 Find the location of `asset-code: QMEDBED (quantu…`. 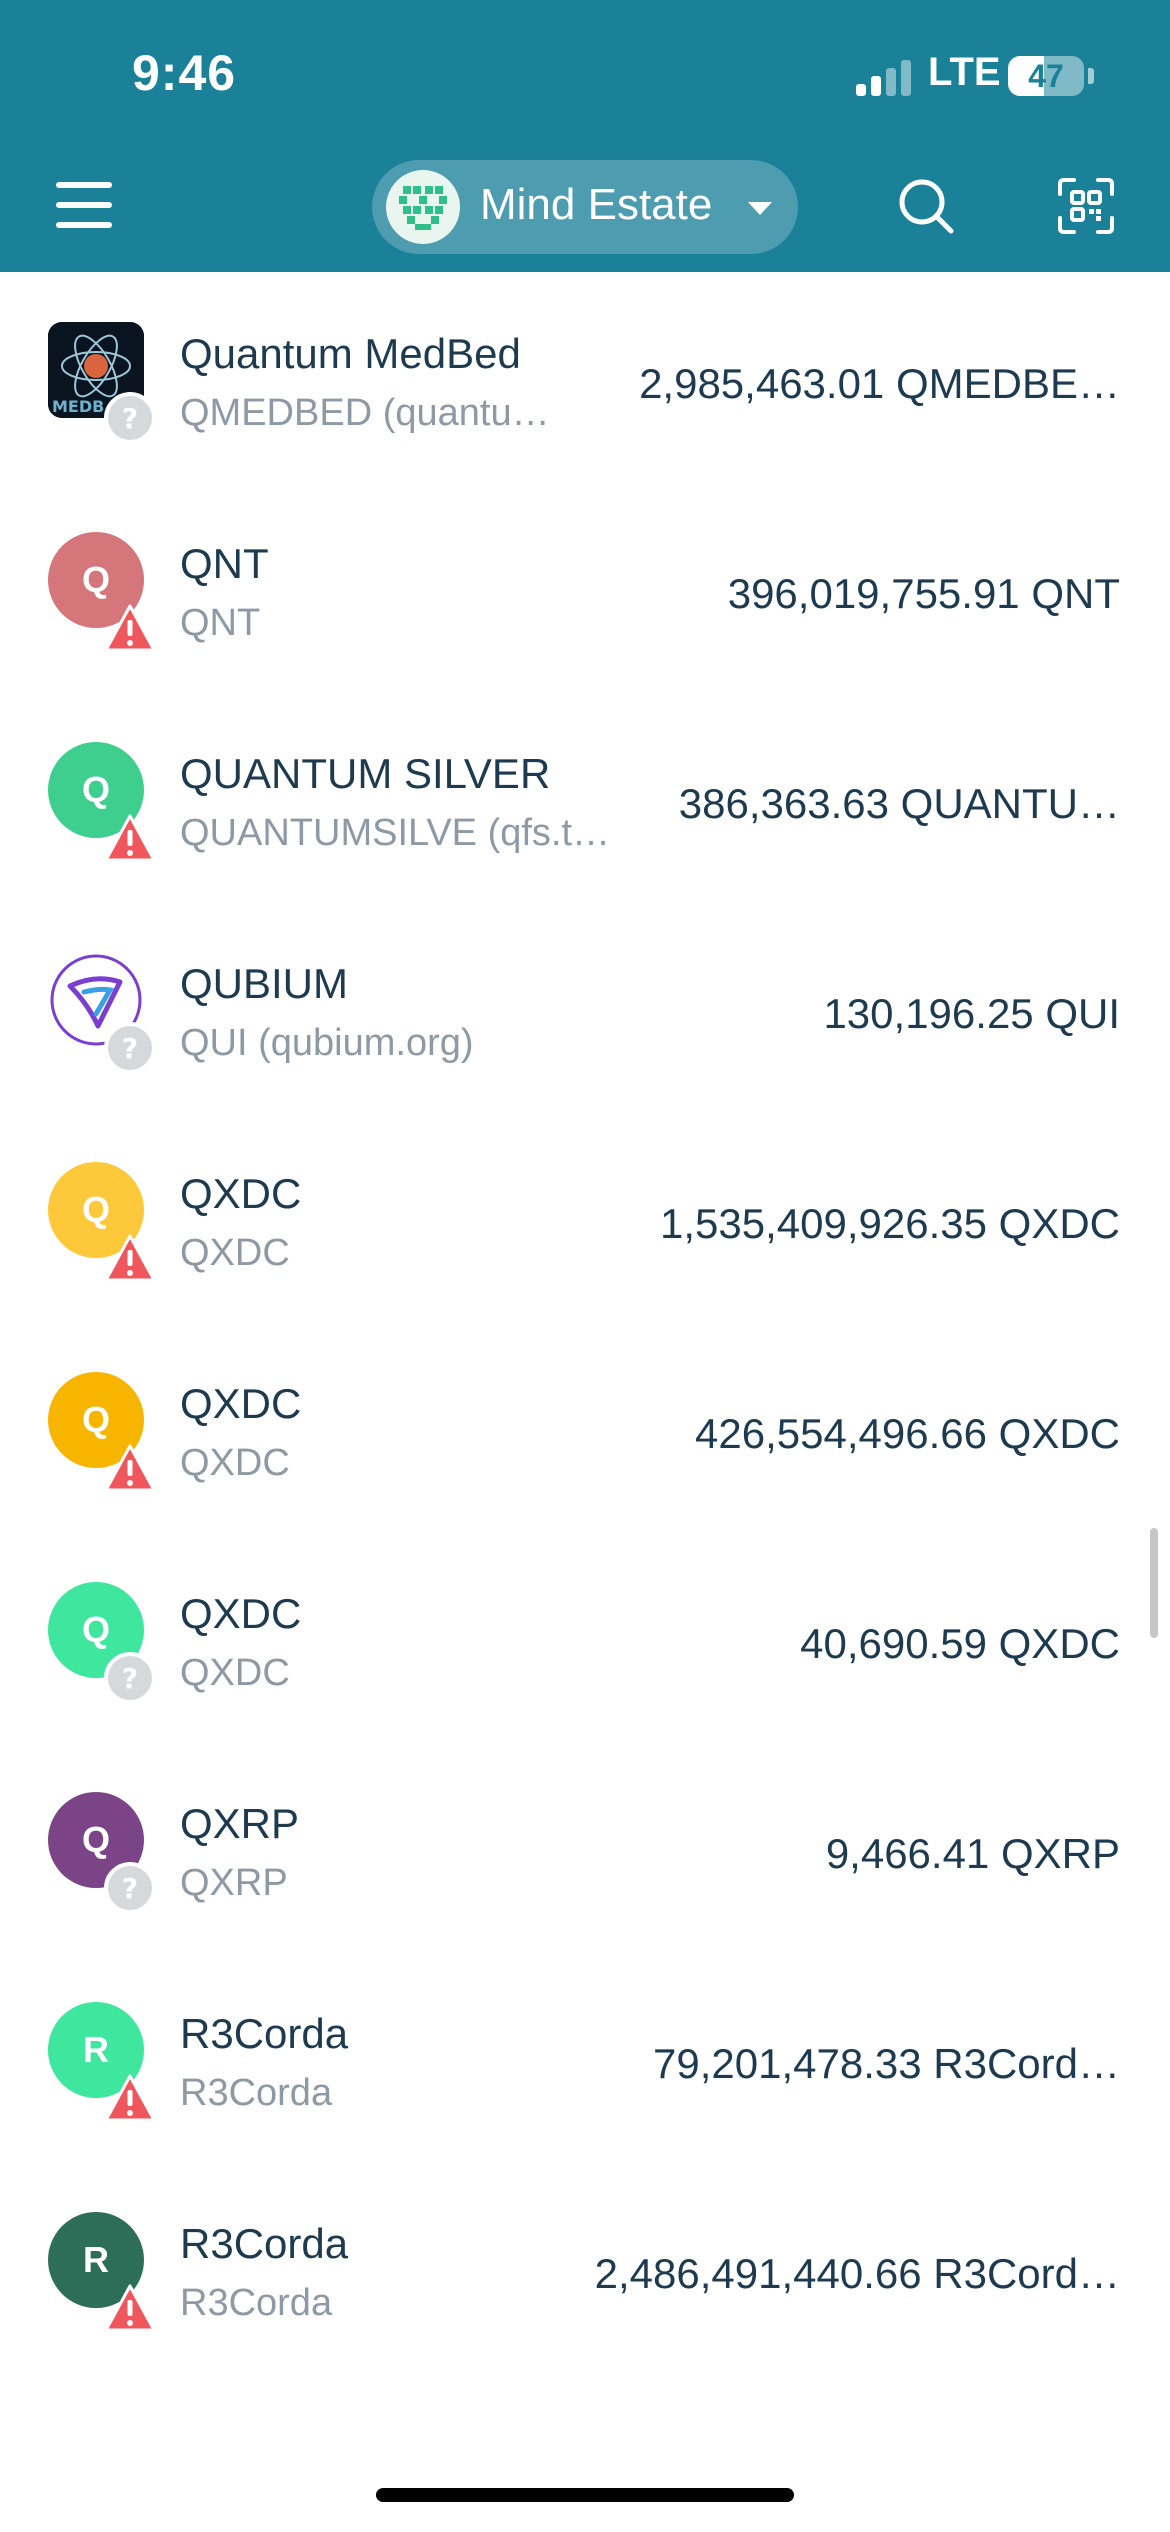

asset-code: QMEDBED (quantu… is located at coordinates (365, 413).